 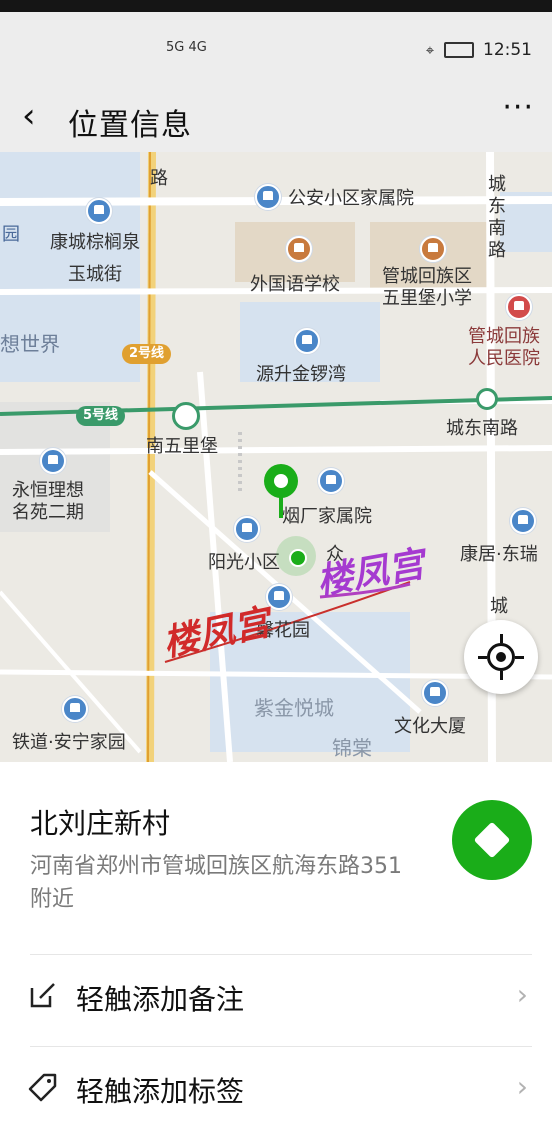 I want to click on map-label-road: 路, so click(x=159, y=178).